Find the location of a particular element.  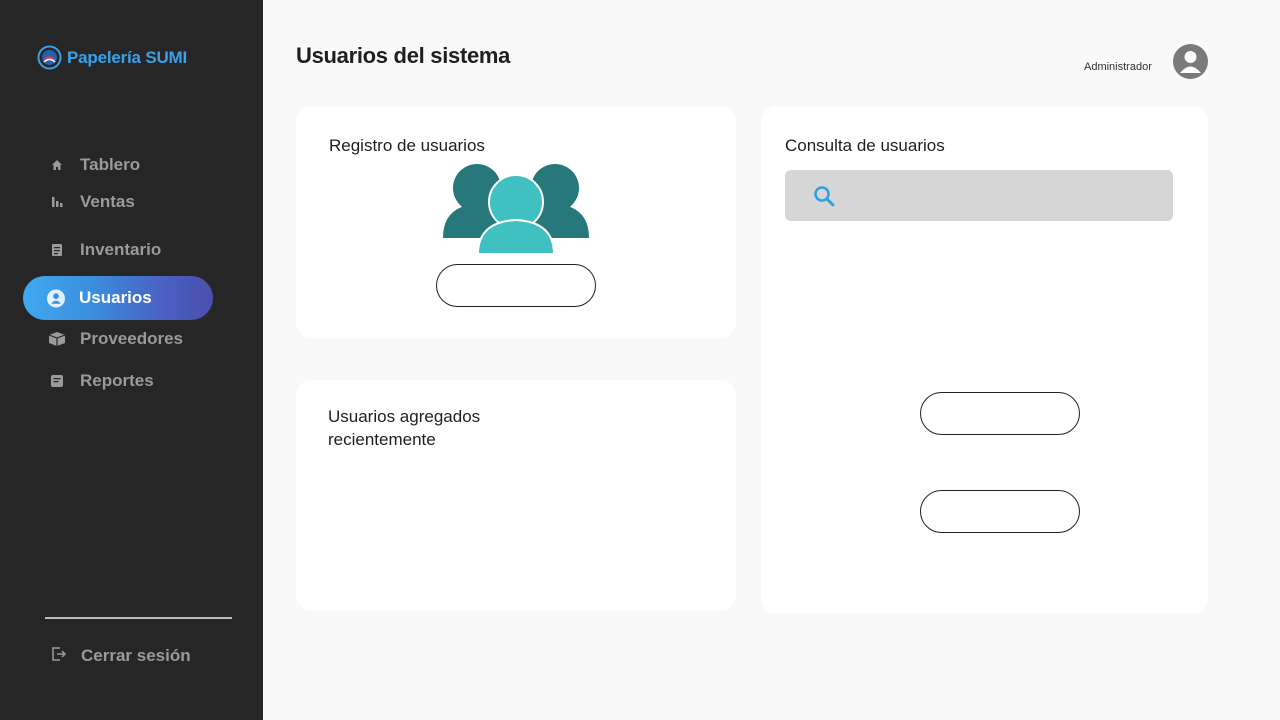

recent-users-card: Usuarios agregados recientemente is located at coordinates (516, 495).